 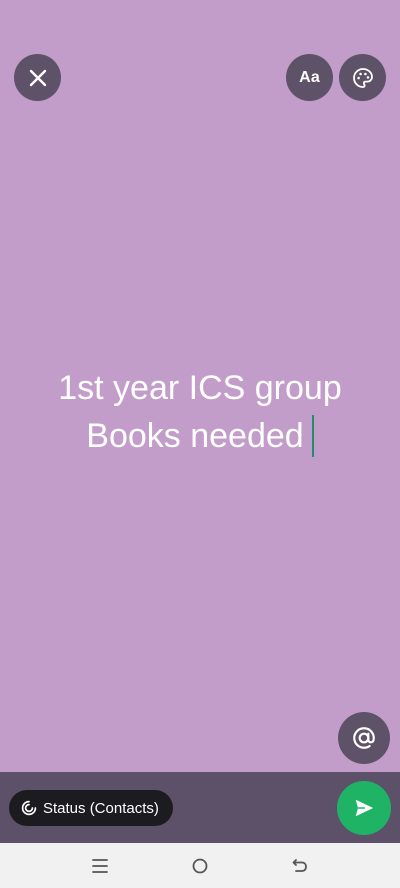 I want to click on recent-apps-icon, so click(x=100, y=866).